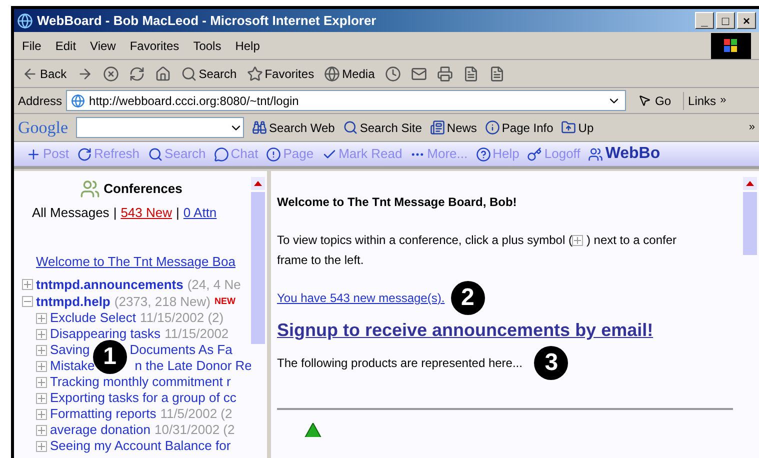 The height and width of the screenshot is (458, 759). What do you see at coordinates (254, 74) in the screenshot?
I see `favorites-icon` at bounding box center [254, 74].